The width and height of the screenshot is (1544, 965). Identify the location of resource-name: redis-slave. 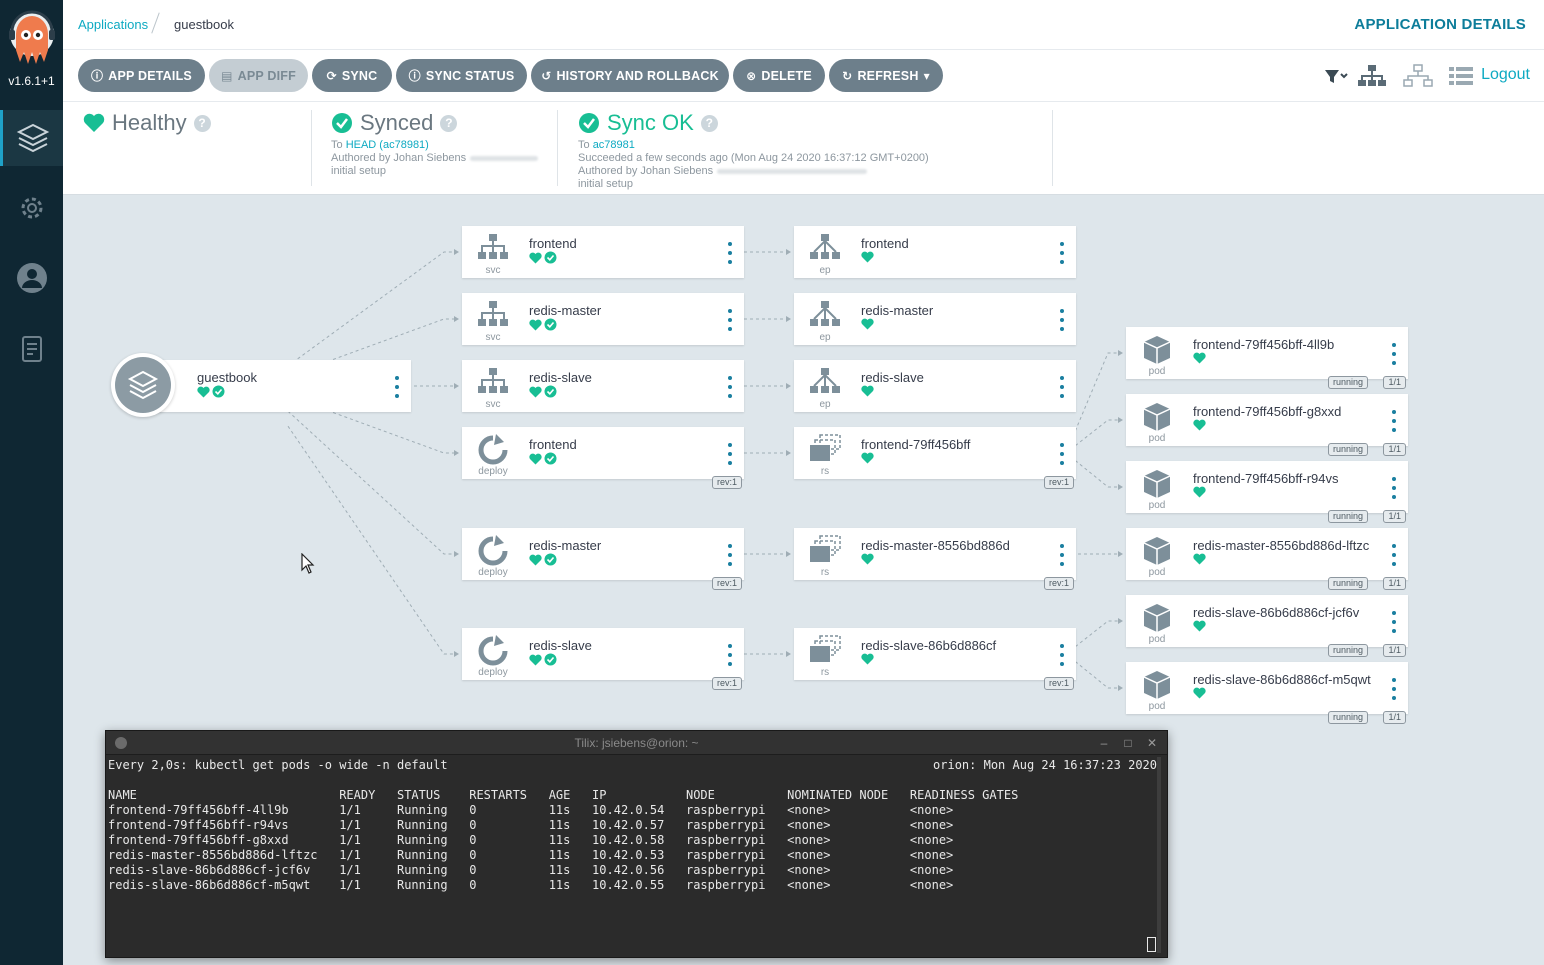
(892, 377).